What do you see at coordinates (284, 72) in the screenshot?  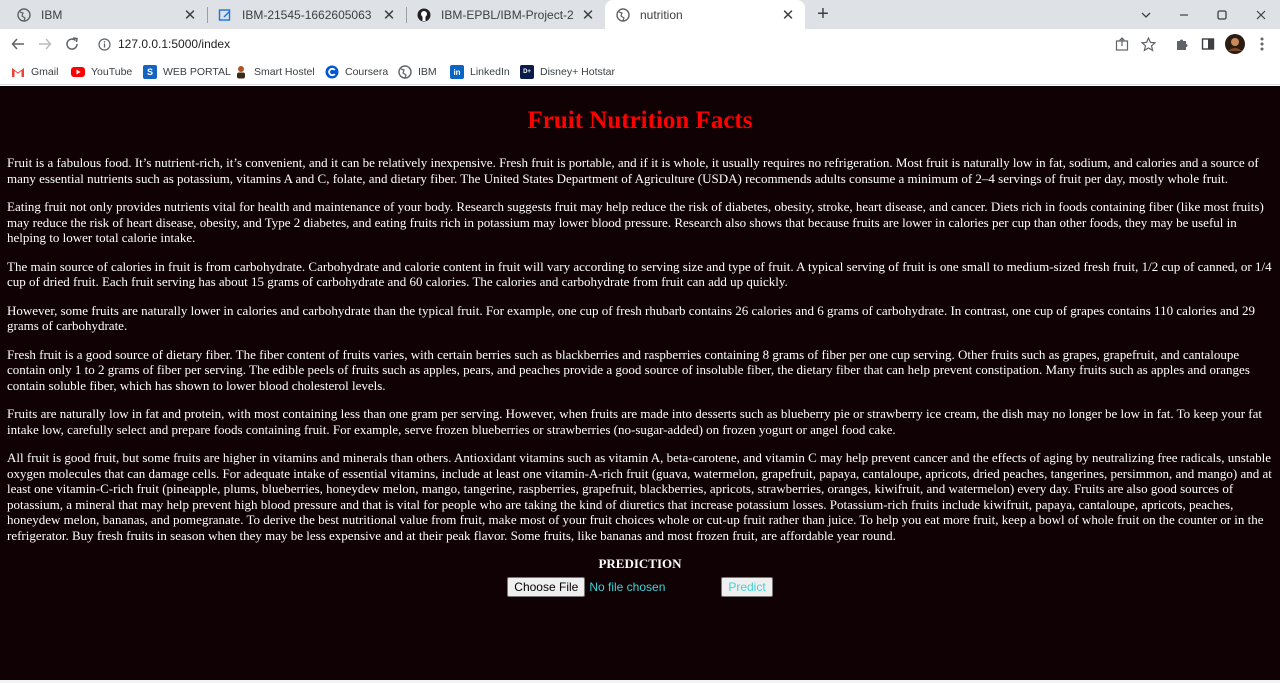 I see `bookmark-label: Smart Hostel` at bounding box center [284, 72].